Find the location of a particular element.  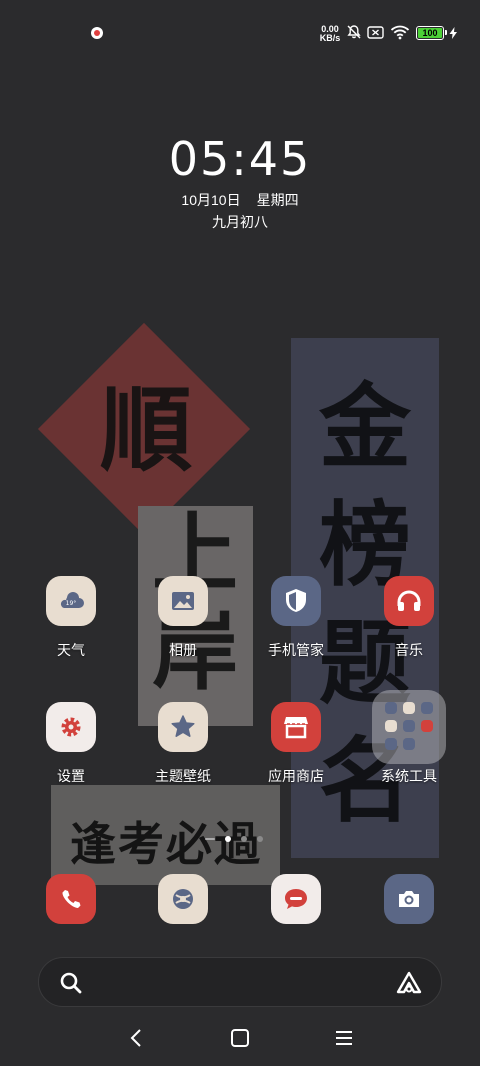

phone-icon is located at coordinates (71, 899).